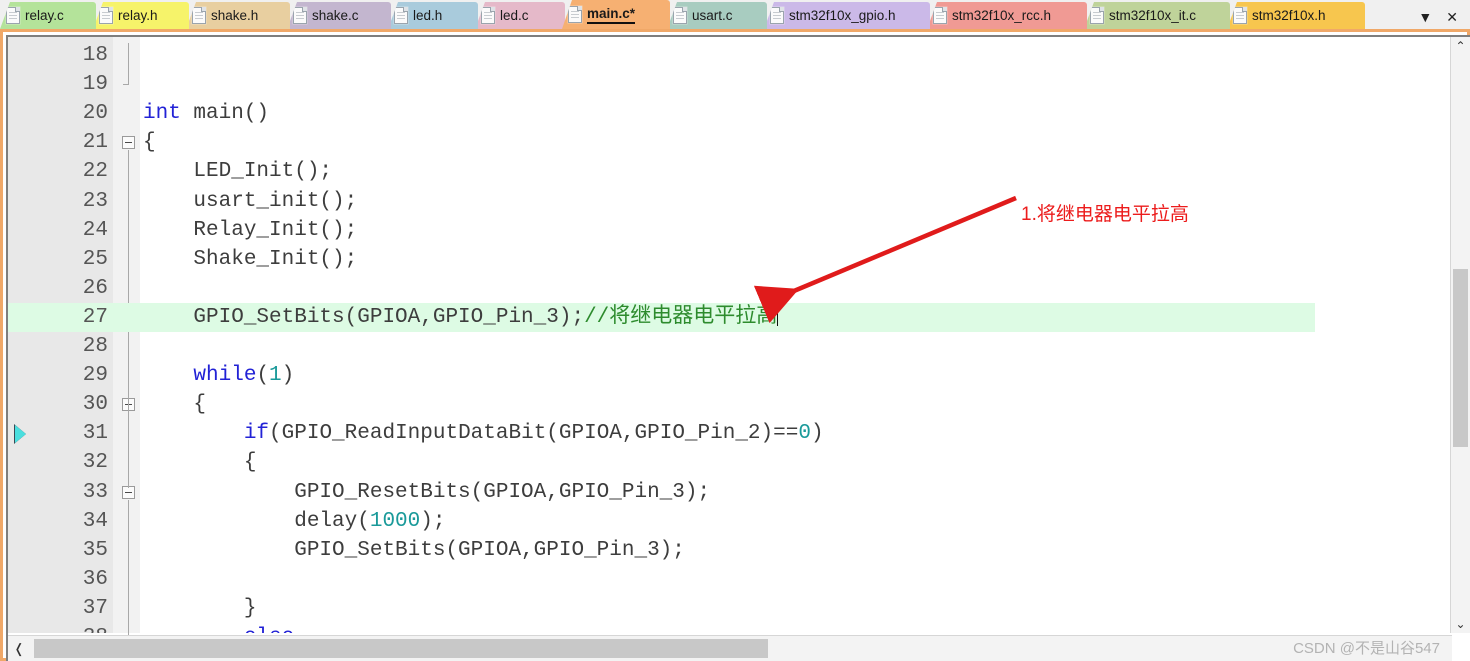  I want to click on code-text: }, so click(200, 608).